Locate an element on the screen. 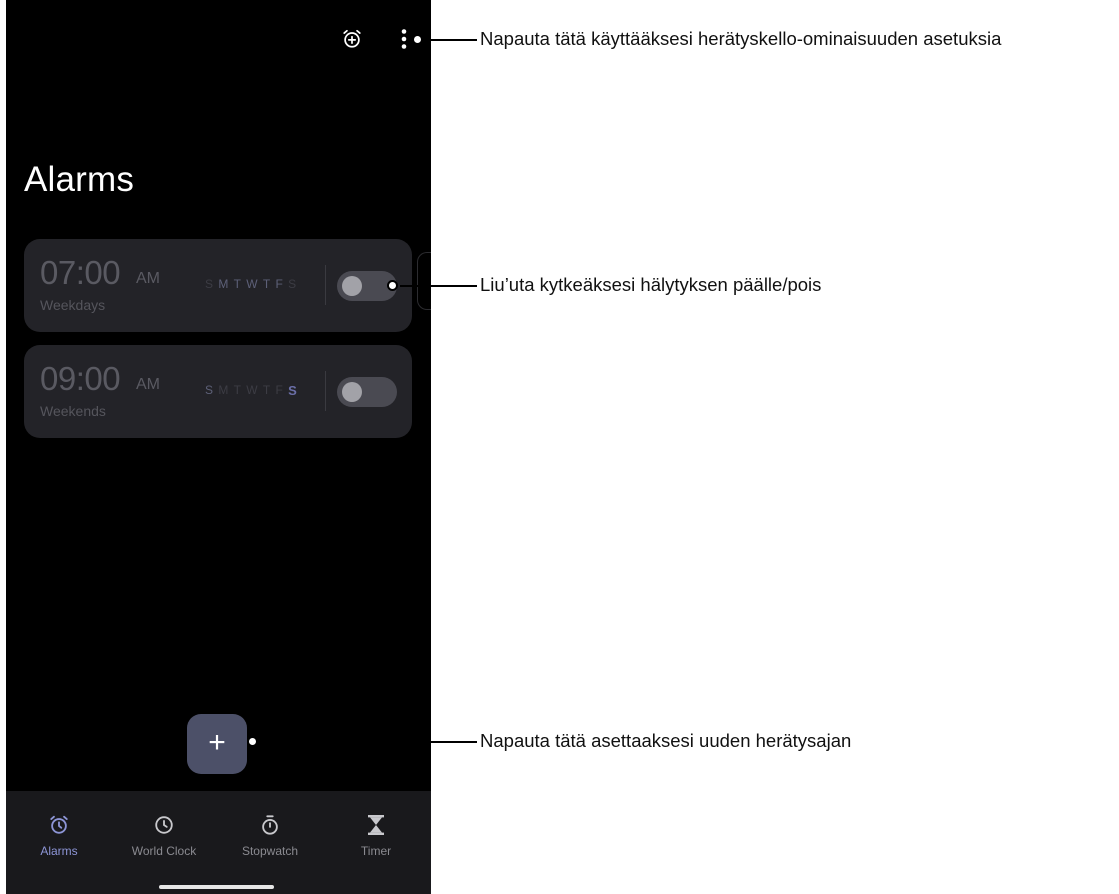  alarm-card: 09:00 AM Weekends S M T W T F S is located at coordinates (218, 391).